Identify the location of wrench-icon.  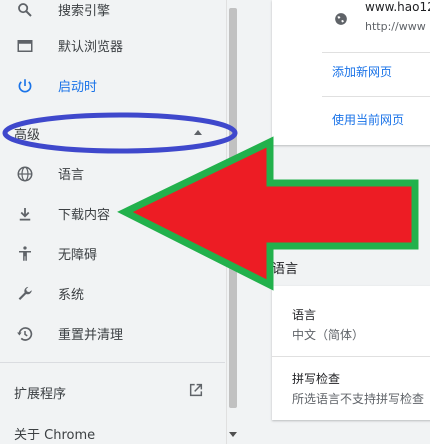
(25, 293).